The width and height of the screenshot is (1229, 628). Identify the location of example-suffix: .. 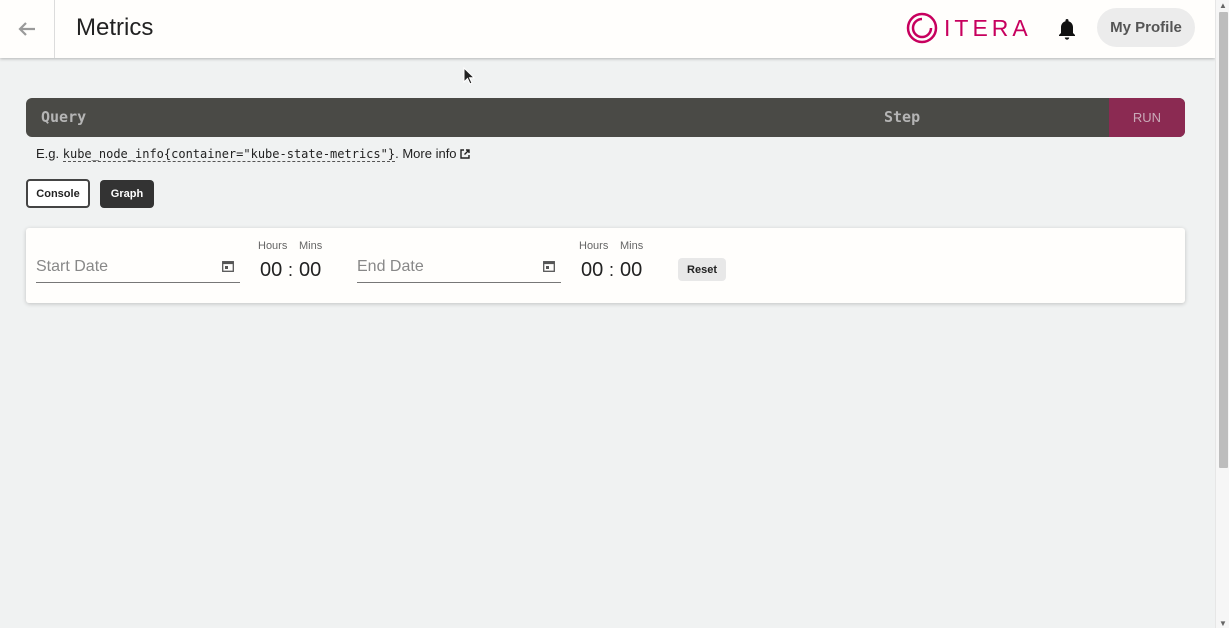
(397, 153).